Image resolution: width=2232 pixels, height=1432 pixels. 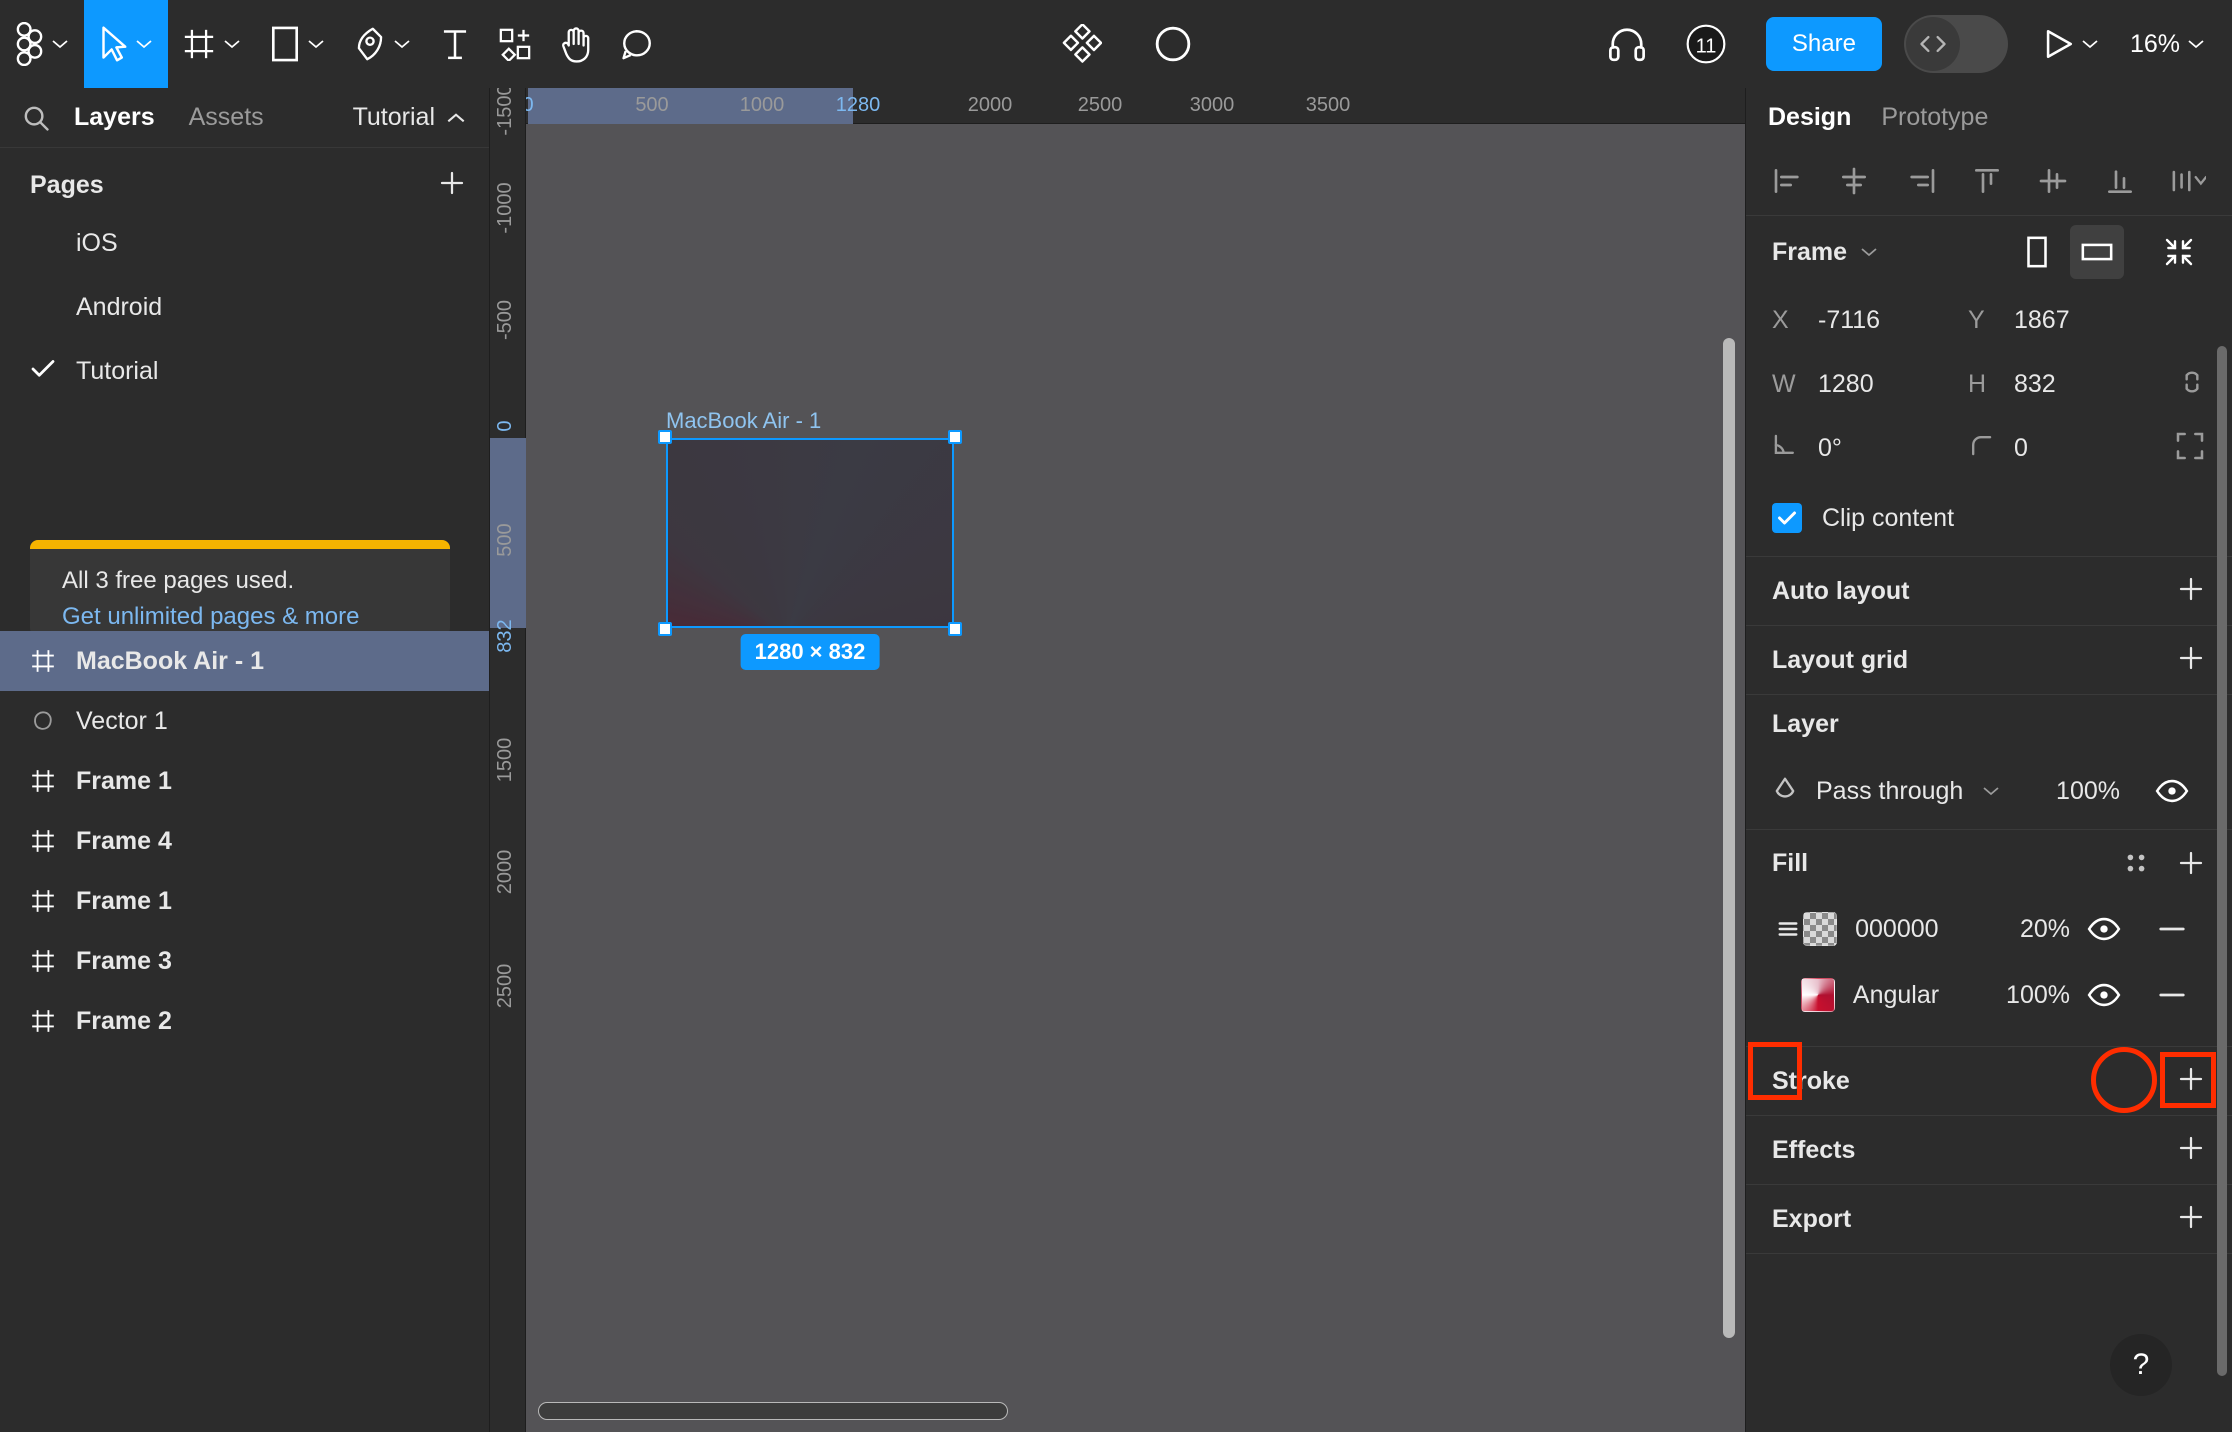 What do you see at coordinates (240, 613) in the screenshot?
I see `promo-upgrade-link: Get unlimited pages & more` at bounding box center [240, 613].